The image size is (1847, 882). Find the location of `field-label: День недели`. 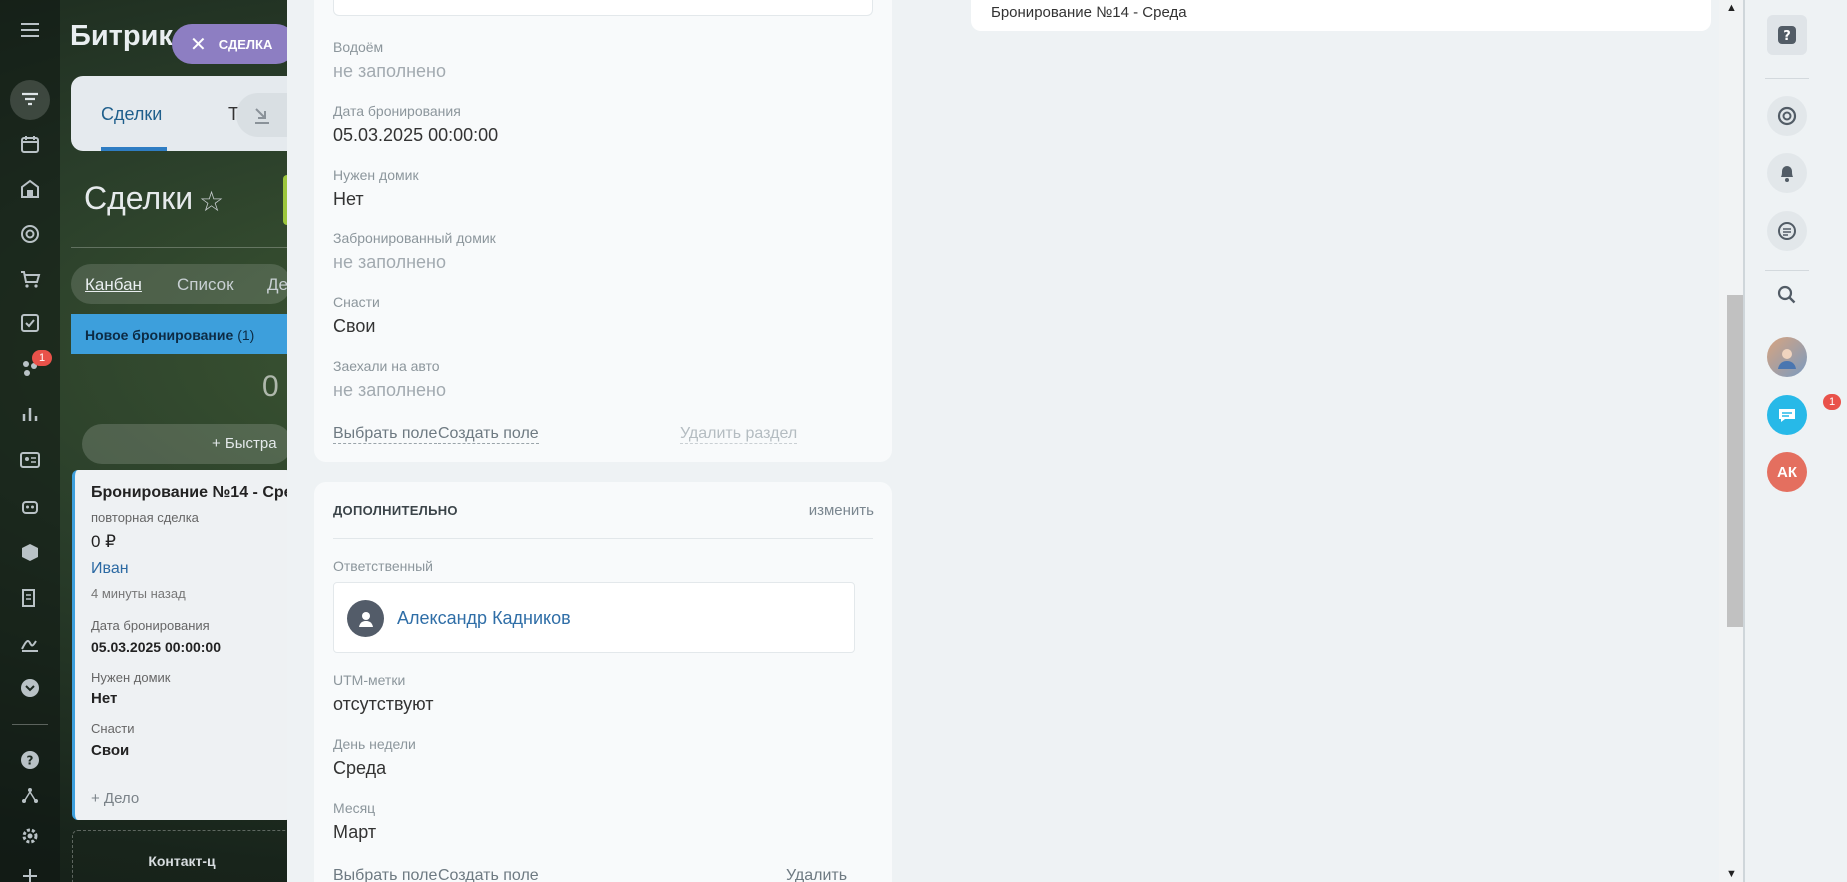

field-label: День недели is located at coordinates (374, 744).